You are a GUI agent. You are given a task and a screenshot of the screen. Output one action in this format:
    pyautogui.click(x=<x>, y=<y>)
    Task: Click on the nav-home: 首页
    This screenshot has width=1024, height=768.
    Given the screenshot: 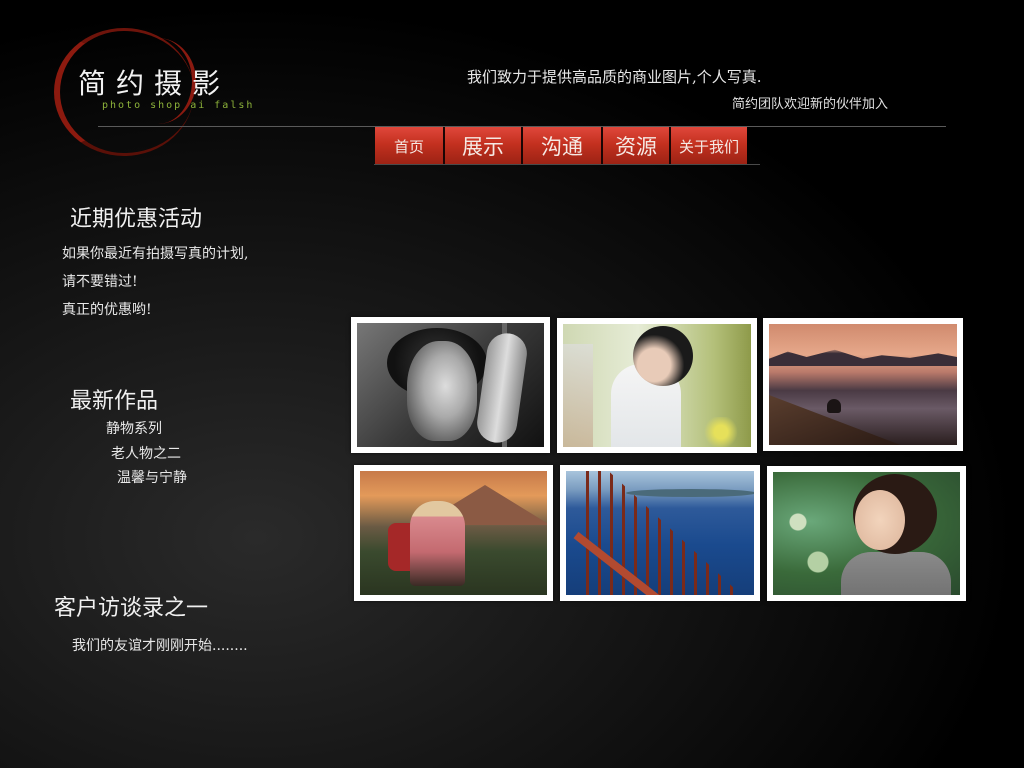 What is the action you would take?
    pyautogui.click(x=410, y=146)
    